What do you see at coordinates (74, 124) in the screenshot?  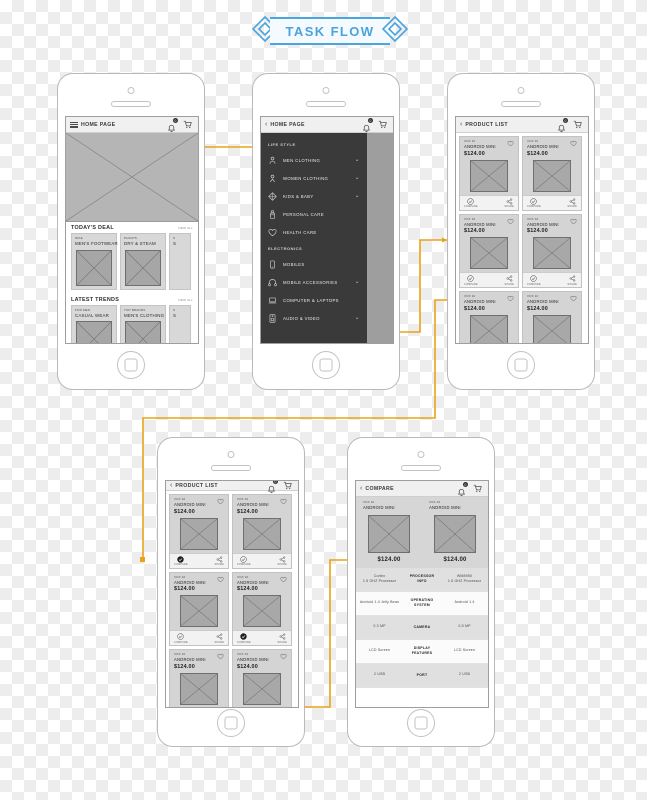 I see `hamburger-icon` at bounding box center [74, 124].